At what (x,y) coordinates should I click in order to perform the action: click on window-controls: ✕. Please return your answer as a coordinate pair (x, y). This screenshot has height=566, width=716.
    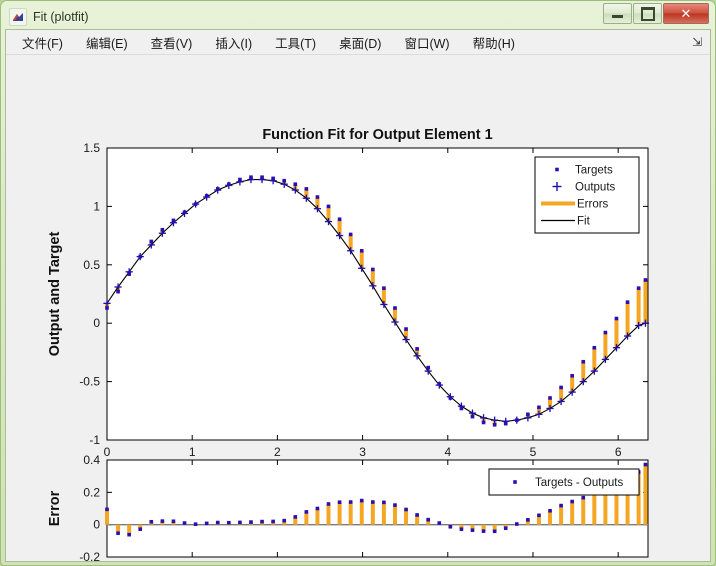
    Looking at the image, I should click on (655, 13).